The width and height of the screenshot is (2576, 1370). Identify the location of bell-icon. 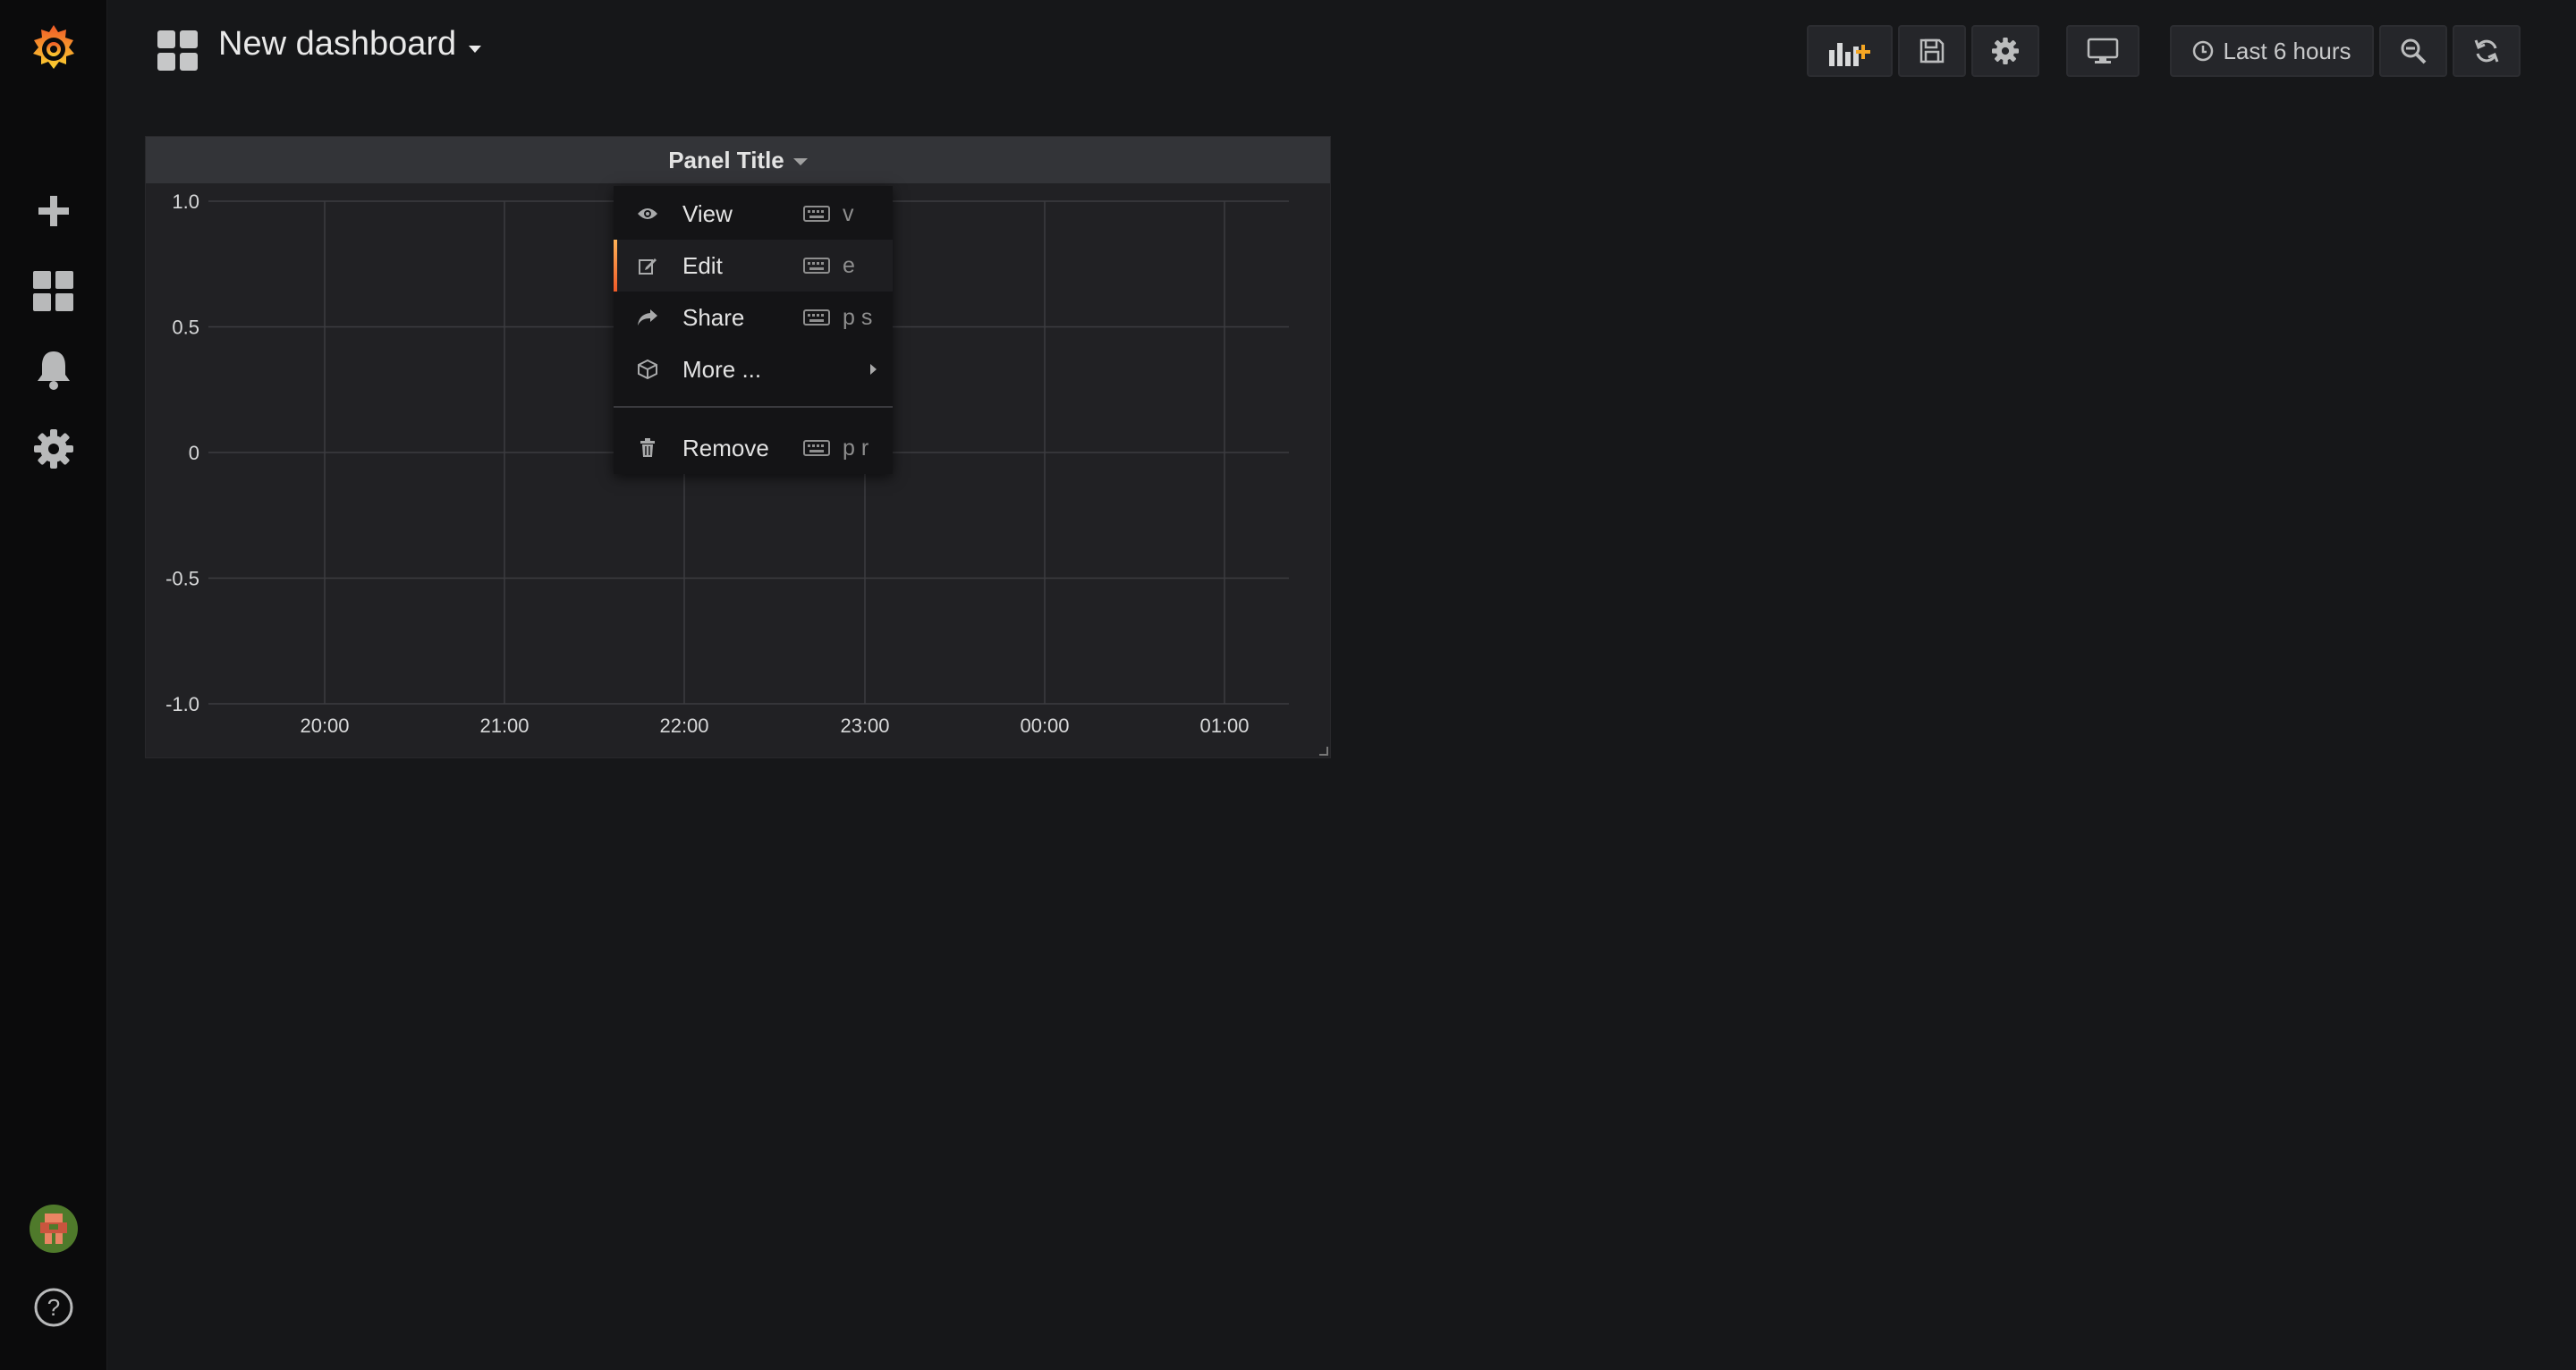
(53, 370).